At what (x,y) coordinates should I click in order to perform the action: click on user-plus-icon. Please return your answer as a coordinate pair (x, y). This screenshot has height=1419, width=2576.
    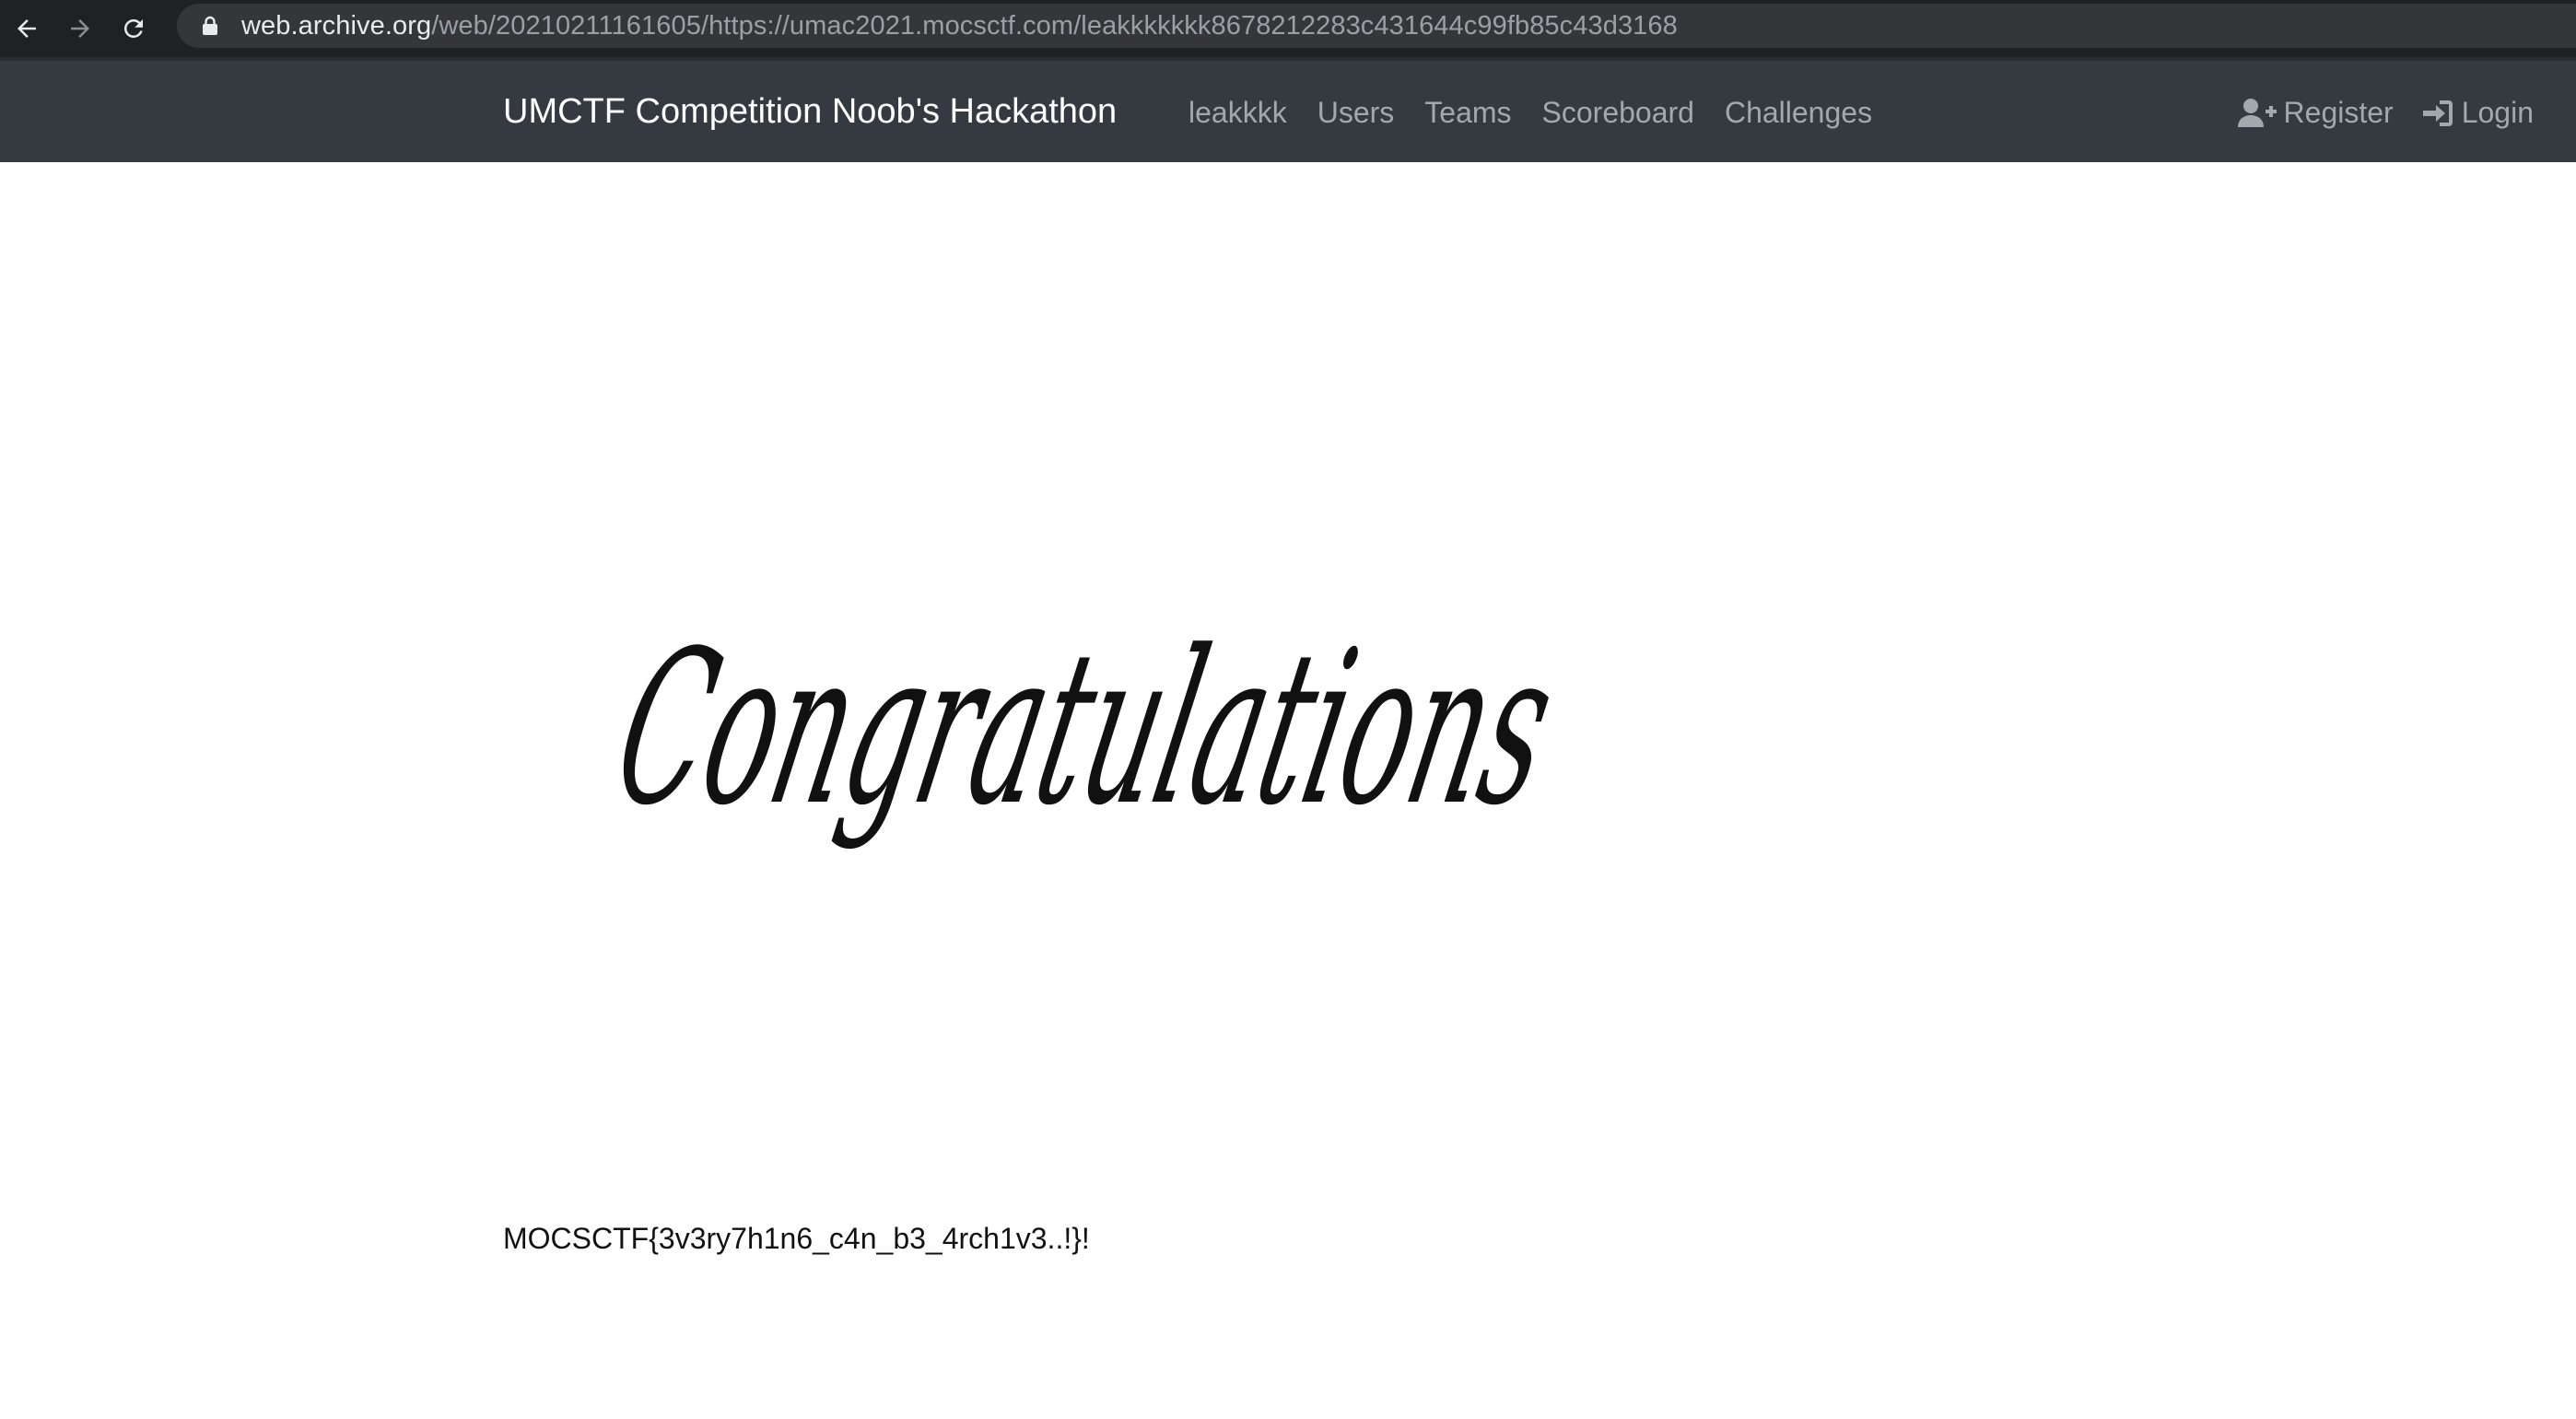
    Looking at the image, I should click on (2257, 112).